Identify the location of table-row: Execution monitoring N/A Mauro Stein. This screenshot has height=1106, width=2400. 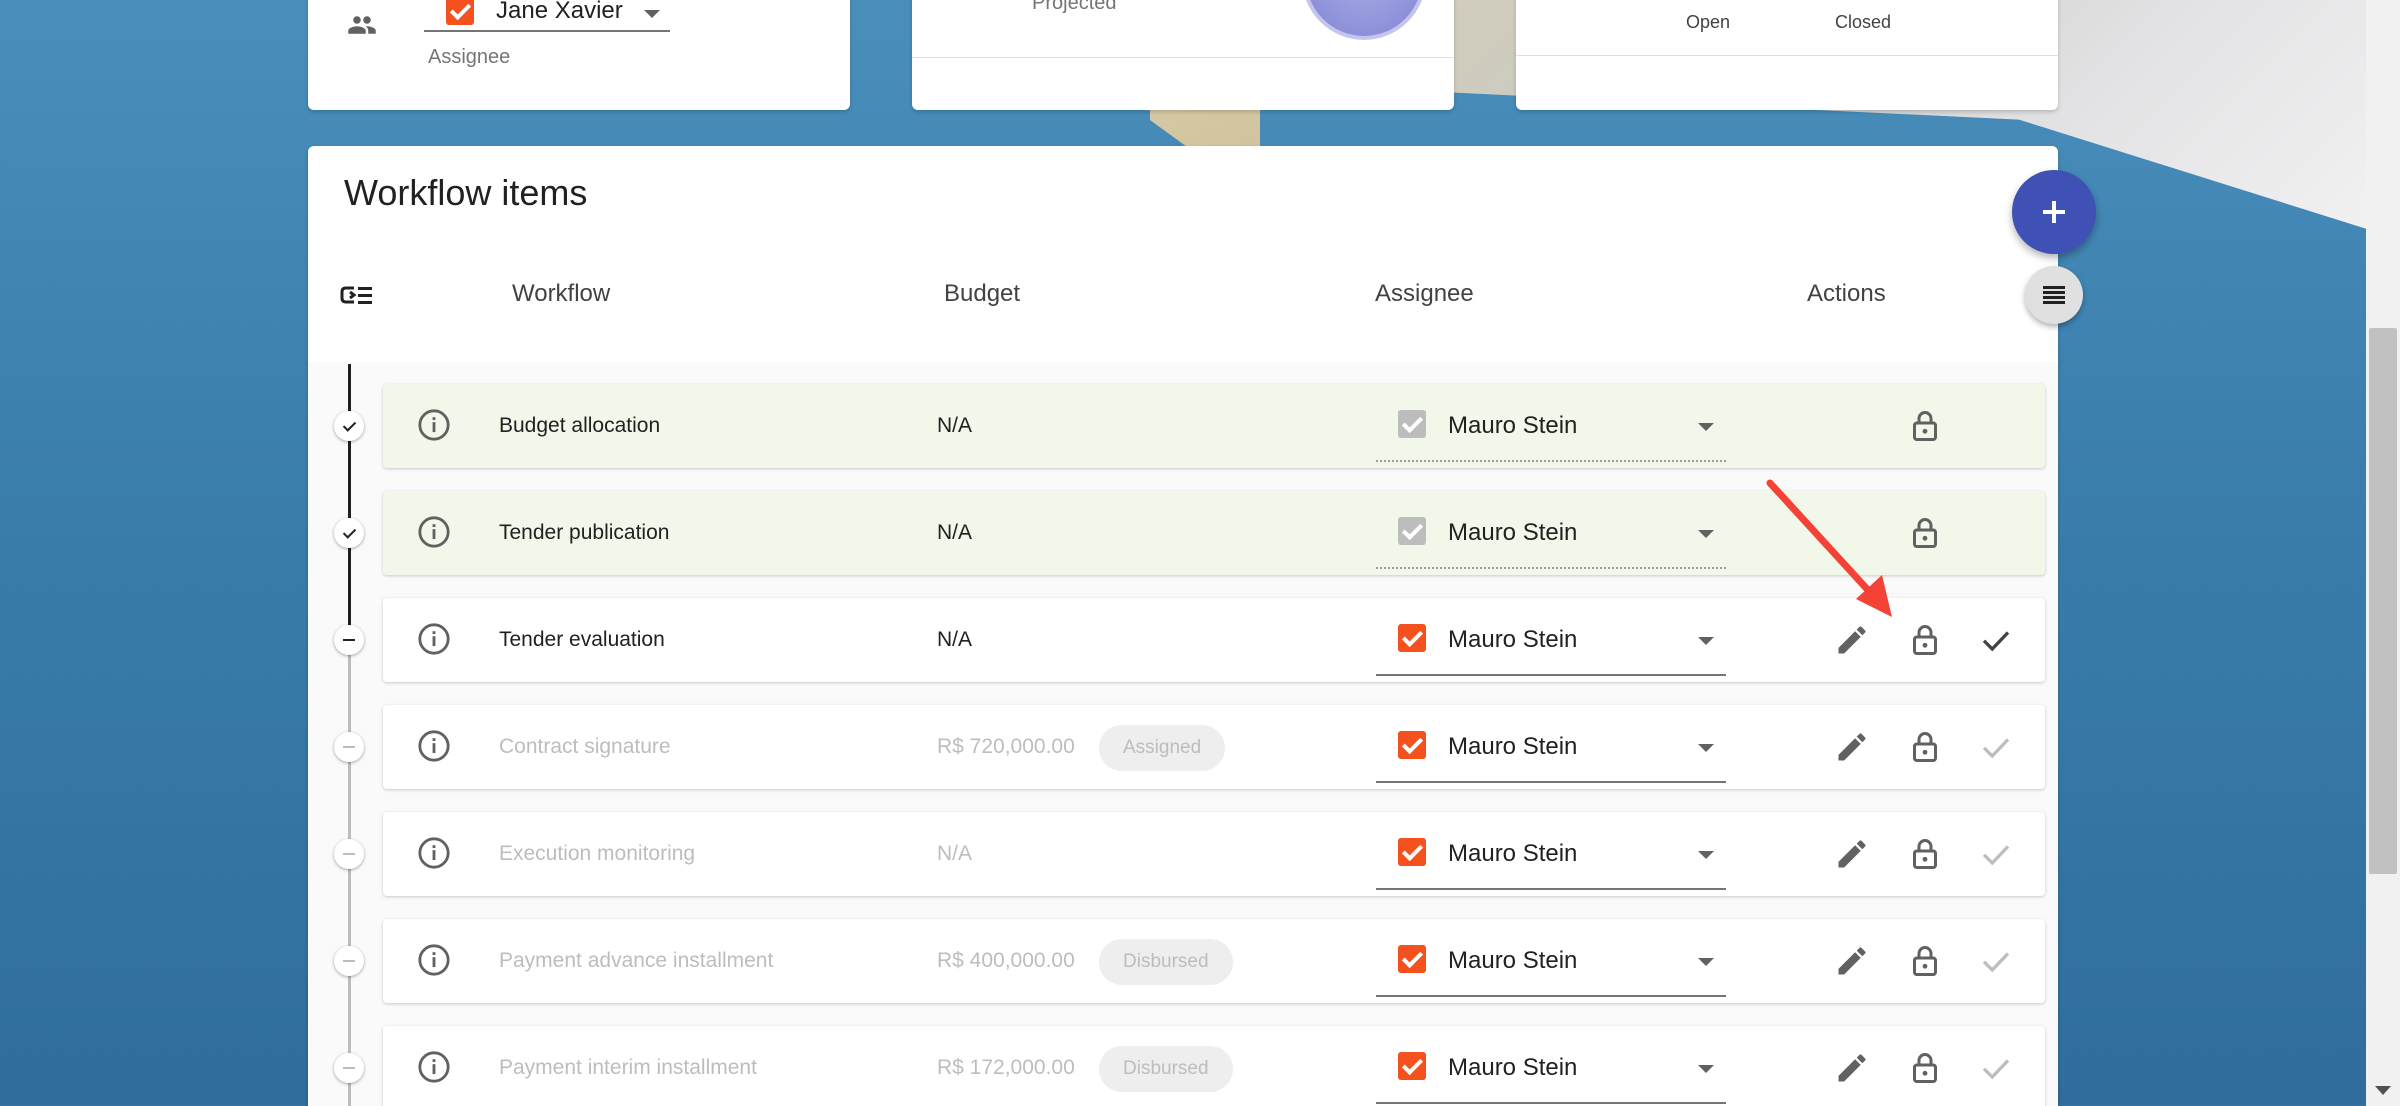
(1214, 854).